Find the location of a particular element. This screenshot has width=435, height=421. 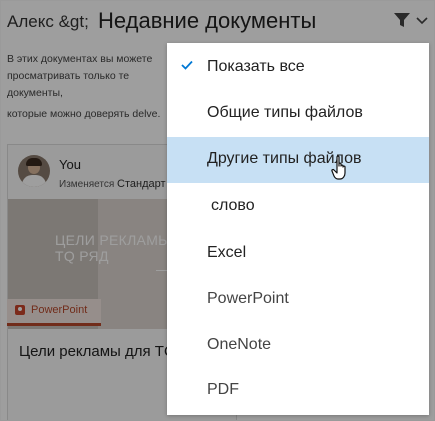

menu-item-other-types: Другие типы файлов is located at coordinates (298, 160).